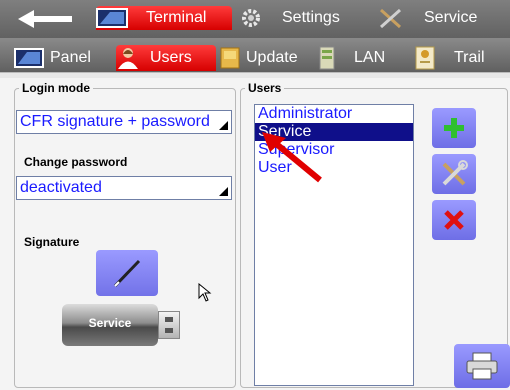  I want to click on tab-terminal: Terminal, so click(164, 18).